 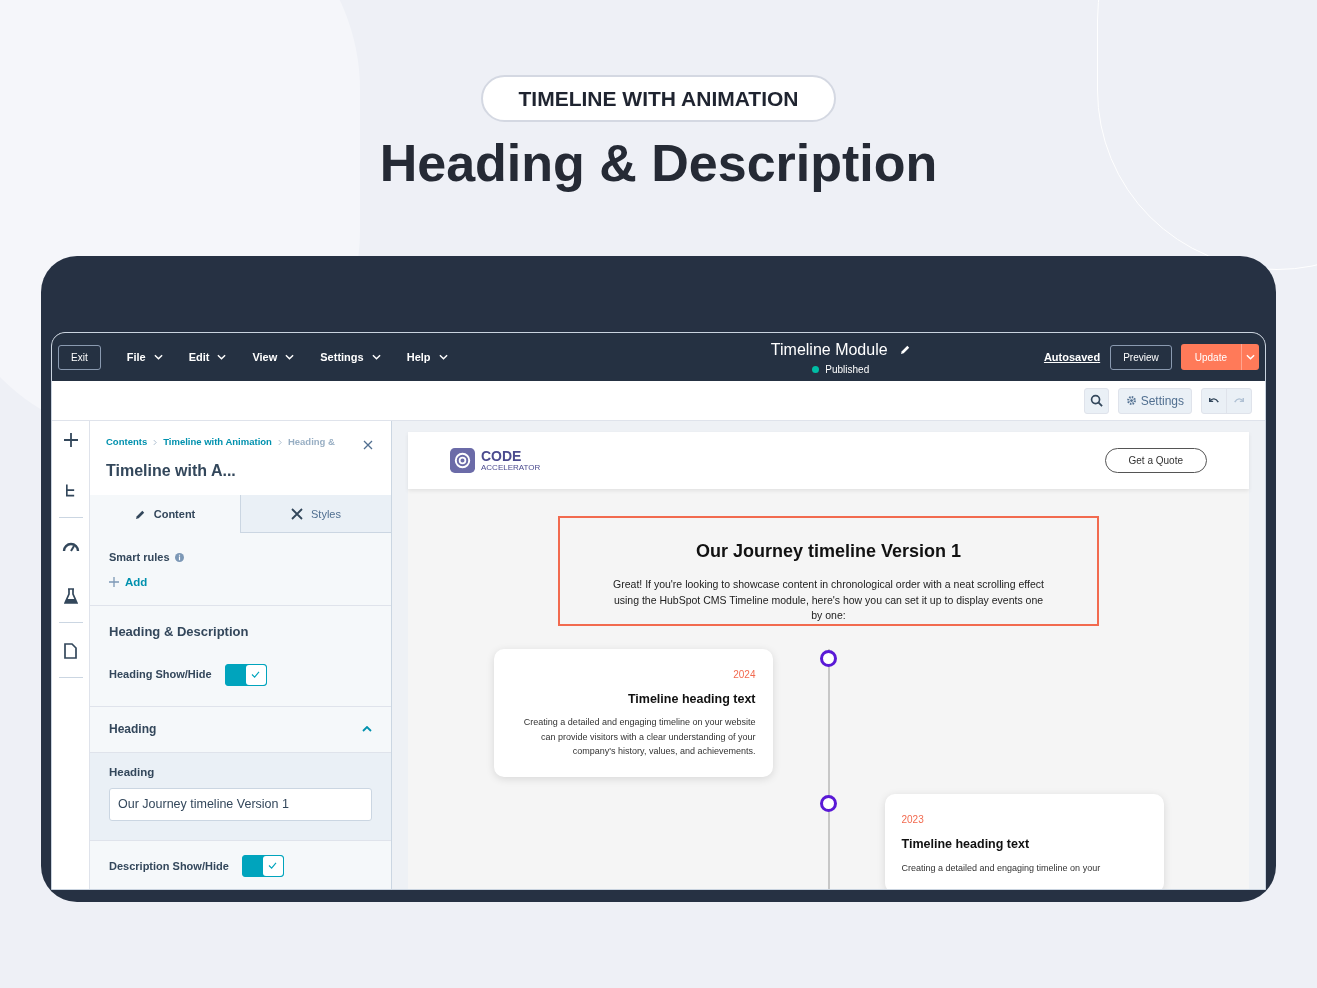 What do you see at coordinates (828, 551) in the screenshot?
I see `intro-heading: Our Journey timeline Version 1` at bounding box center [828, 551].